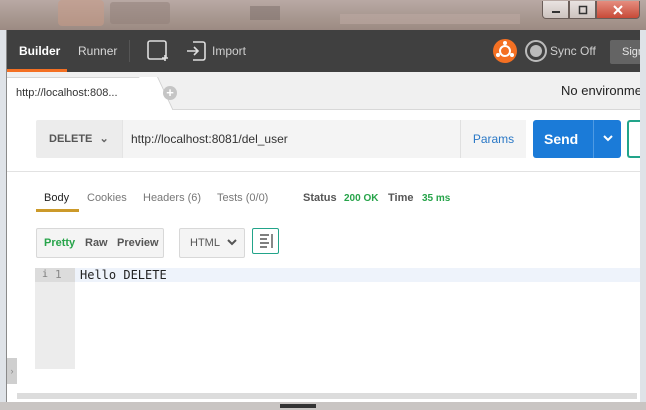  What do you see at coordinates (56, 198) in the screenshot?
I see `tab-body: Body` at bounding box center [56, 198].